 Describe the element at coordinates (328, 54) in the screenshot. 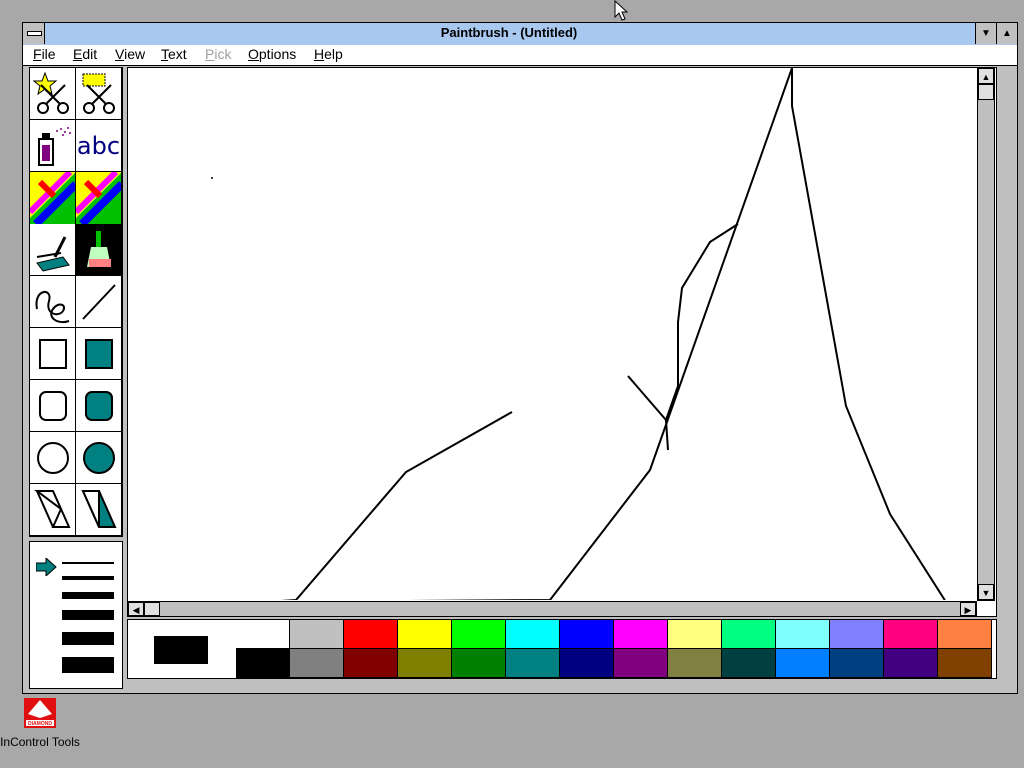

I see `menu-help: Help` at that location.